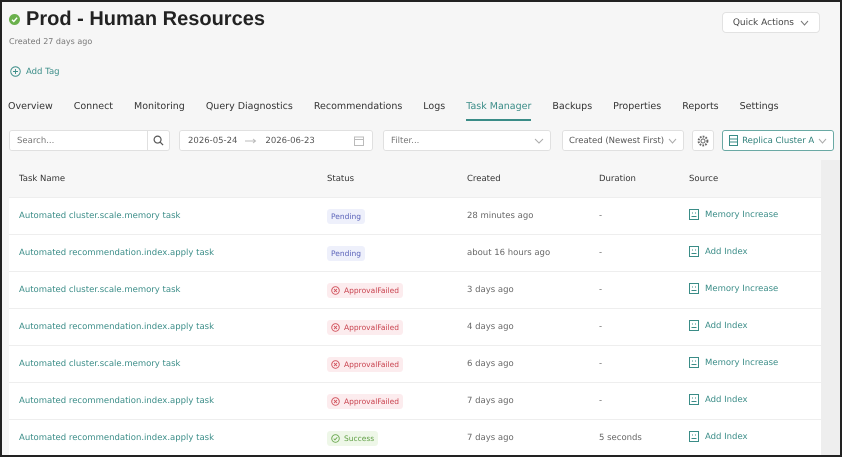  What do you see at coordinates (358, 109) in the screenshot?
I see `tab: Recommendations` at bounding box center [358, 109].